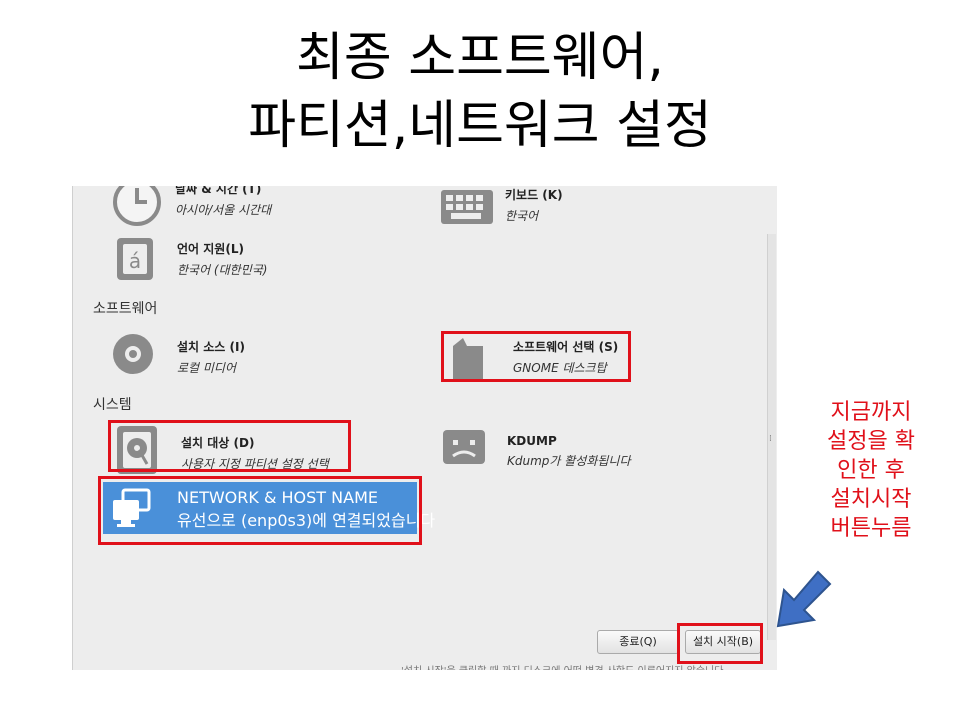 The image size is (960, 720). I want to click on annotation-line-3: 인한 후, so click(871, 470).